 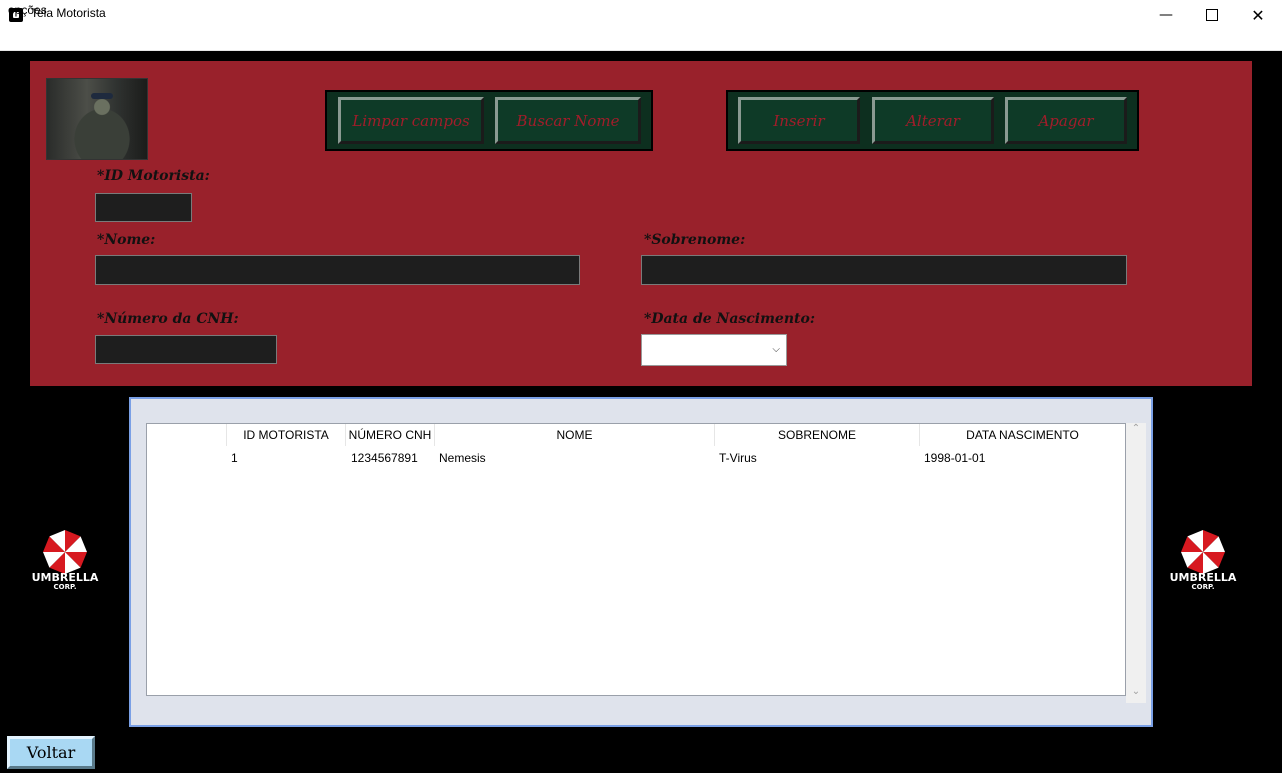 What do you see at coordinates (714, 350) in the screenshot?
I see `data-nascimento-picker: ⌵` at bounding box center [714, 350].